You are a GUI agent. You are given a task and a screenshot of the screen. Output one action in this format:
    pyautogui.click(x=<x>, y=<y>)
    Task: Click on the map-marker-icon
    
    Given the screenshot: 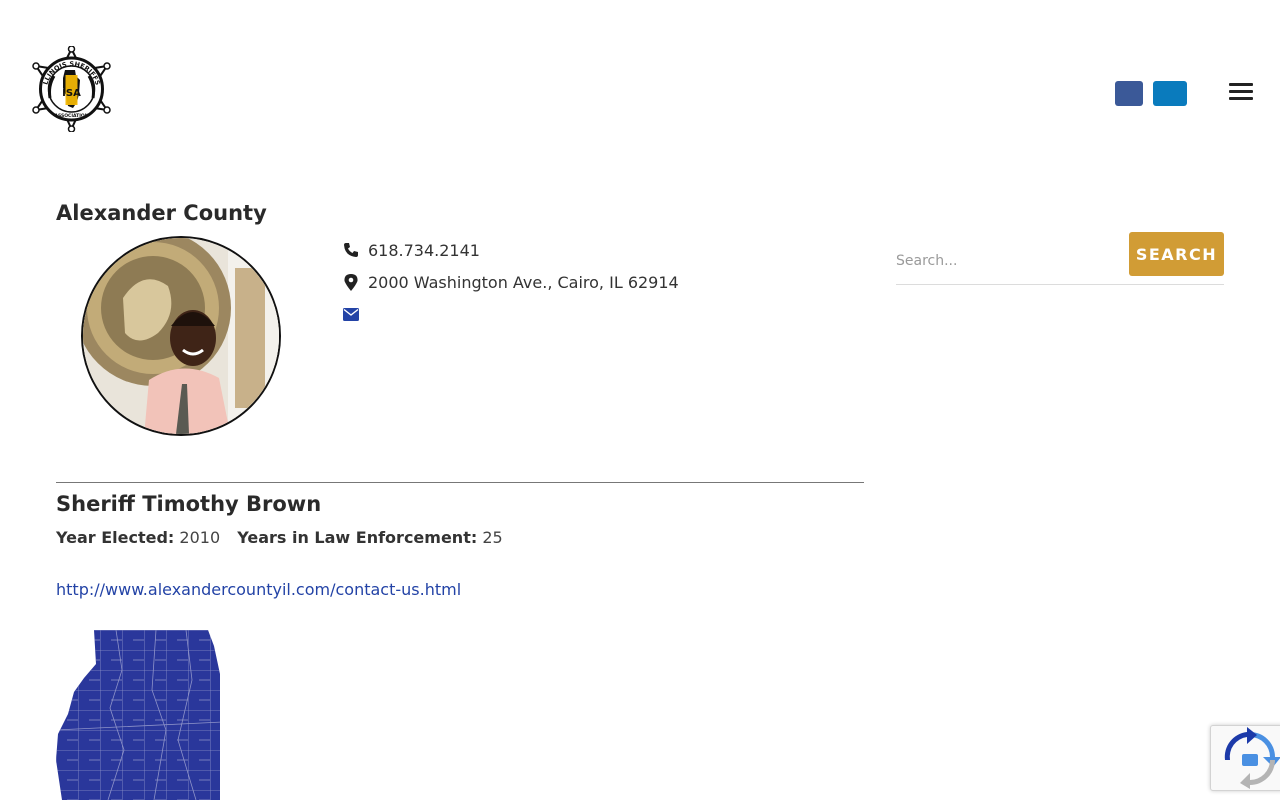 What is the action you would take?
    pyautogui.click(x=351, y=282)
    